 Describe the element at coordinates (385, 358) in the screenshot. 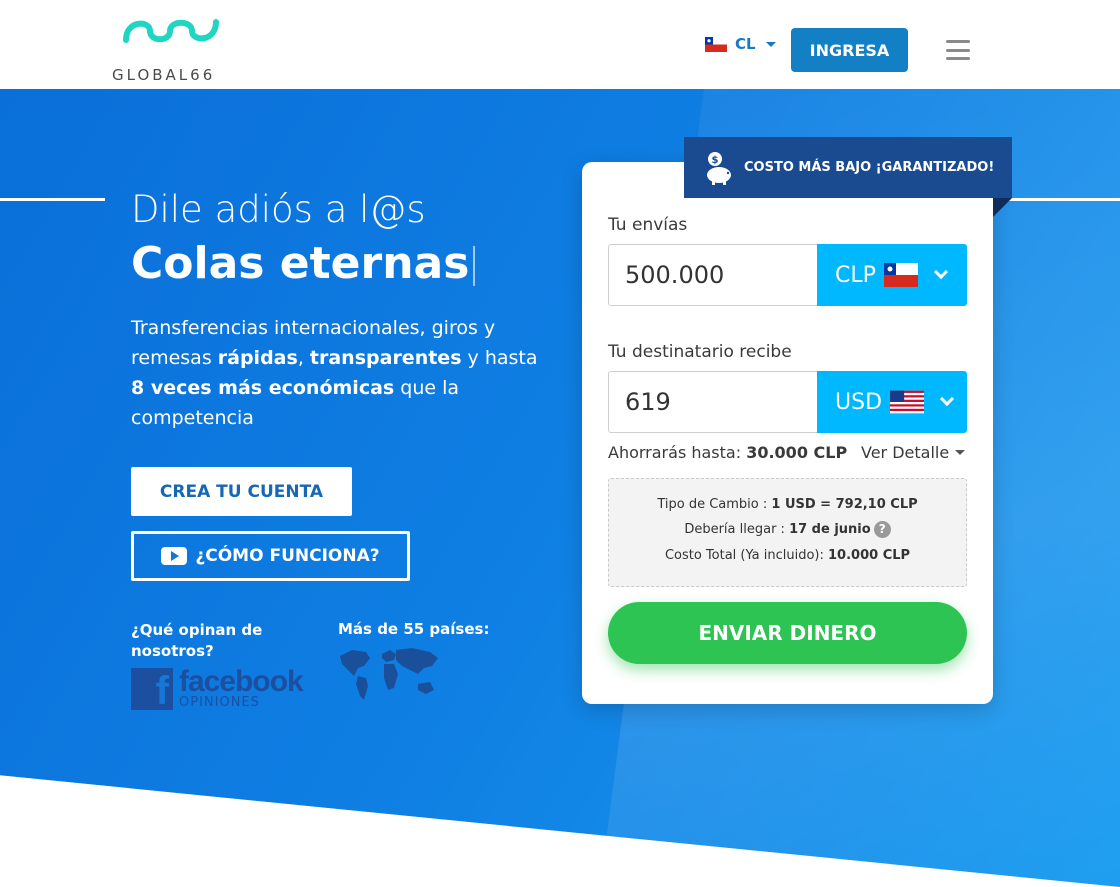

I see `desc-bold: transparentes` at that location.